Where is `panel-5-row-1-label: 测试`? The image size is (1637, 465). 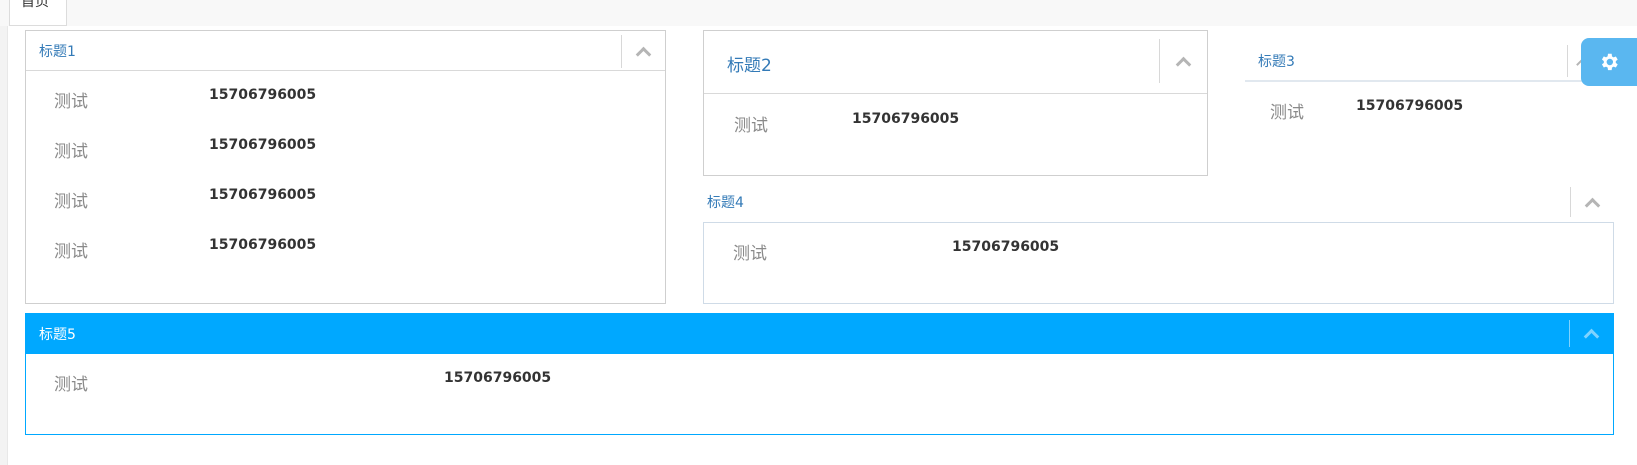
panel-5-row-1-label: 测试 is located at coordinates (71, 385).